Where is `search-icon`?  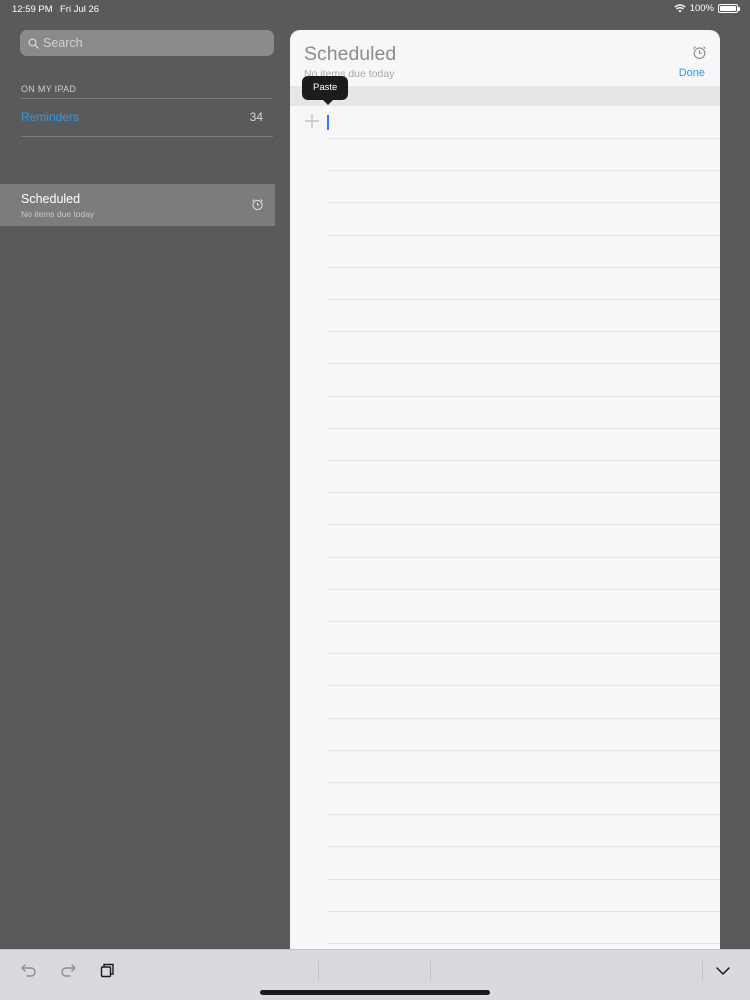
search-icon is located at coordinates (33, 43).